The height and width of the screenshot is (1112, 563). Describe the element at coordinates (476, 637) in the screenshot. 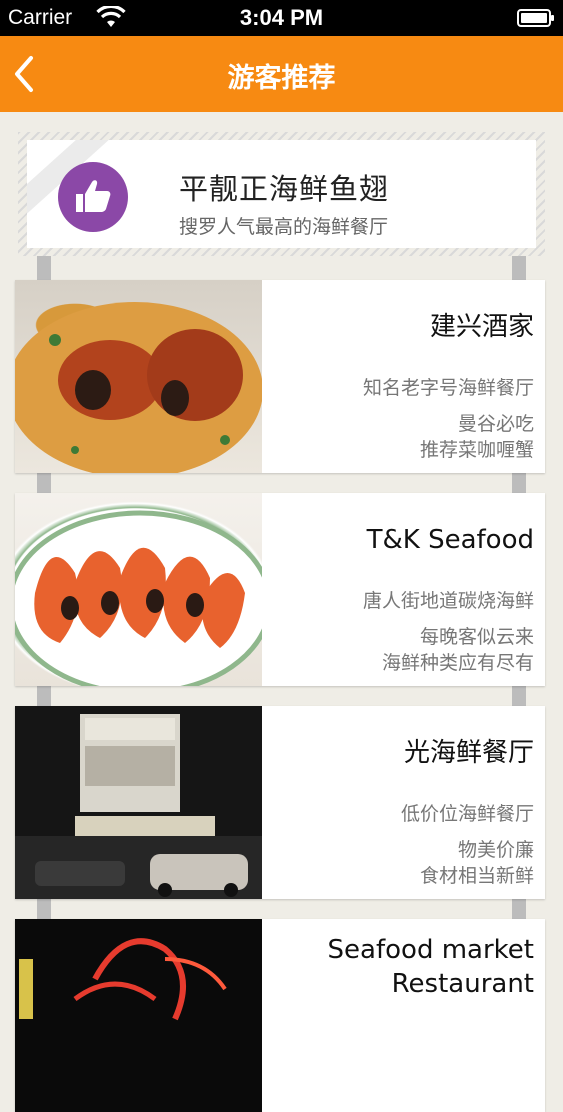

I see `restaurant-highlight: 每晚客似云来` at that location.